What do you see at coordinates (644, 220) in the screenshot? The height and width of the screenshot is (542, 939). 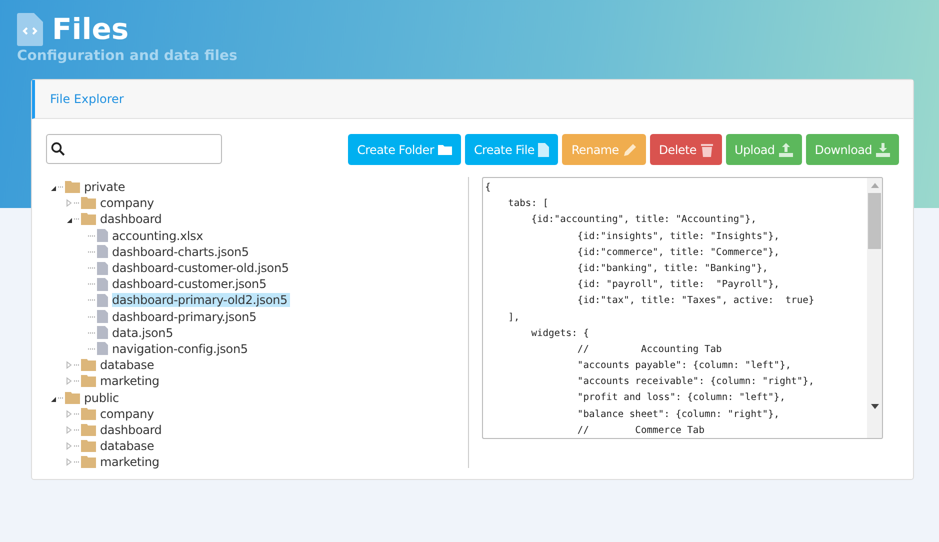 I see `code-line: {id:"accounting", title: "Accounting"},` at bounding box center [644, 220].